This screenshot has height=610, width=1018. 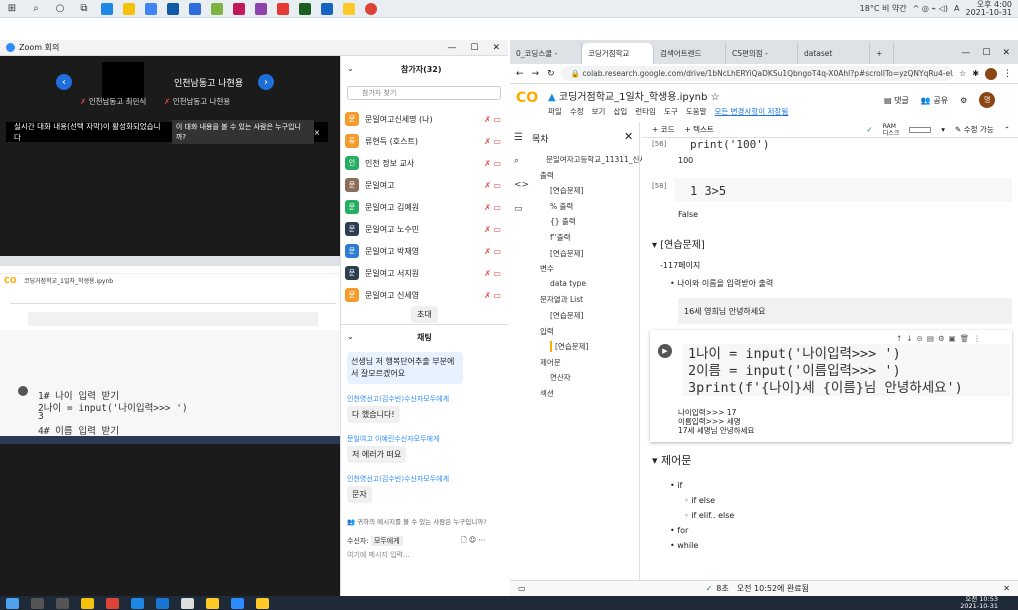 What do you see at coordinates (896, 100) in the screenshot?
I see `comment-button: ▤ 댓글` at bounding box center [896, 100].